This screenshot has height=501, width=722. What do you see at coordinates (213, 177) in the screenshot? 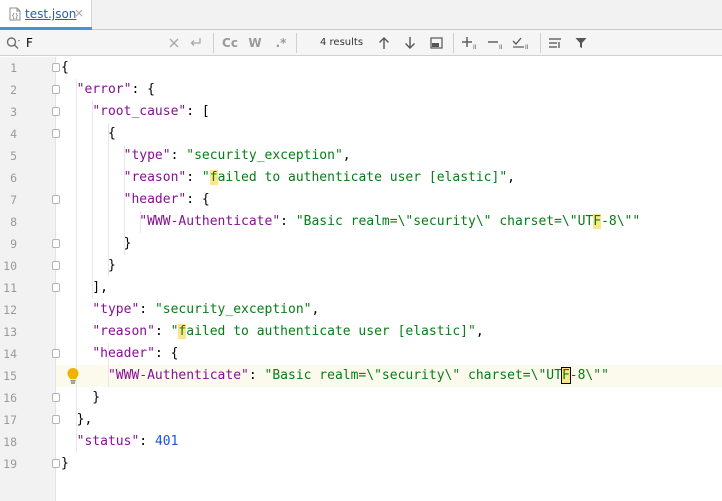
I see `search-match: f` at bounding box center [213, 177].